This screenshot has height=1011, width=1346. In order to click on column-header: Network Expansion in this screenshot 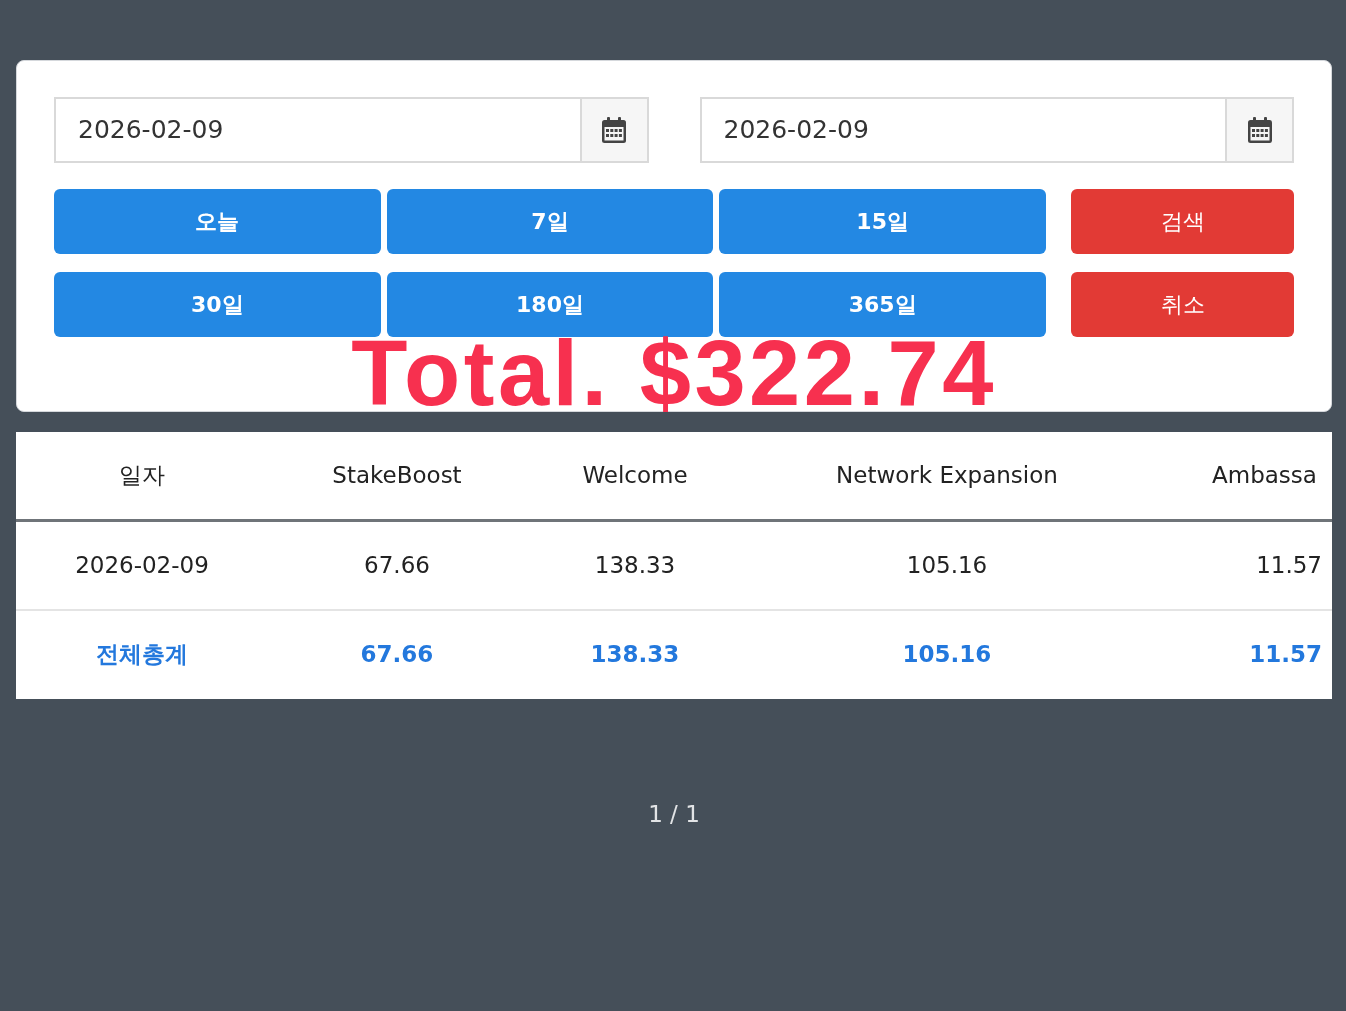, I will do `click(947, 476)`.